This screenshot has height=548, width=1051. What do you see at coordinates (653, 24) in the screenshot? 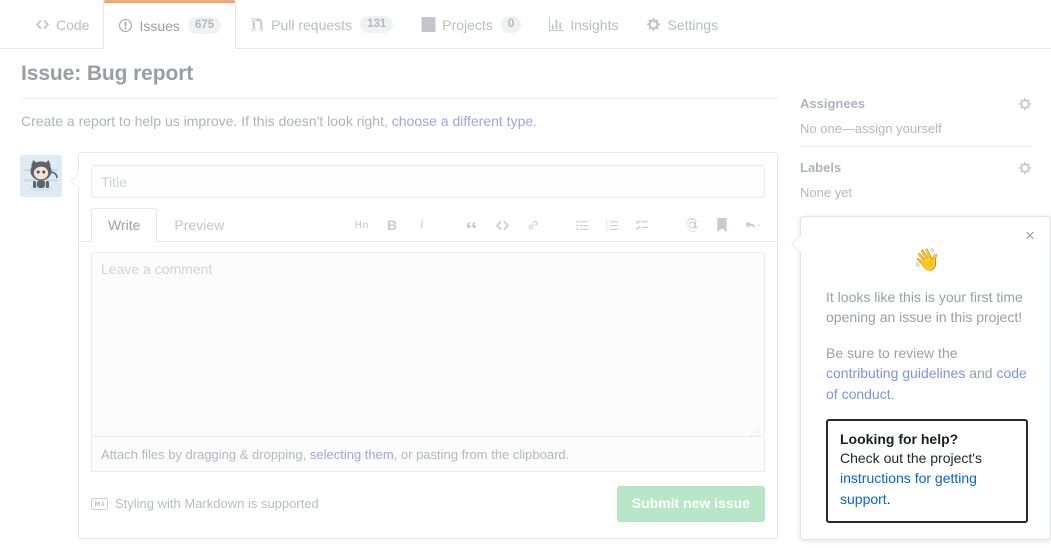
I see `gear-icon` at bounding box center [653, 24].